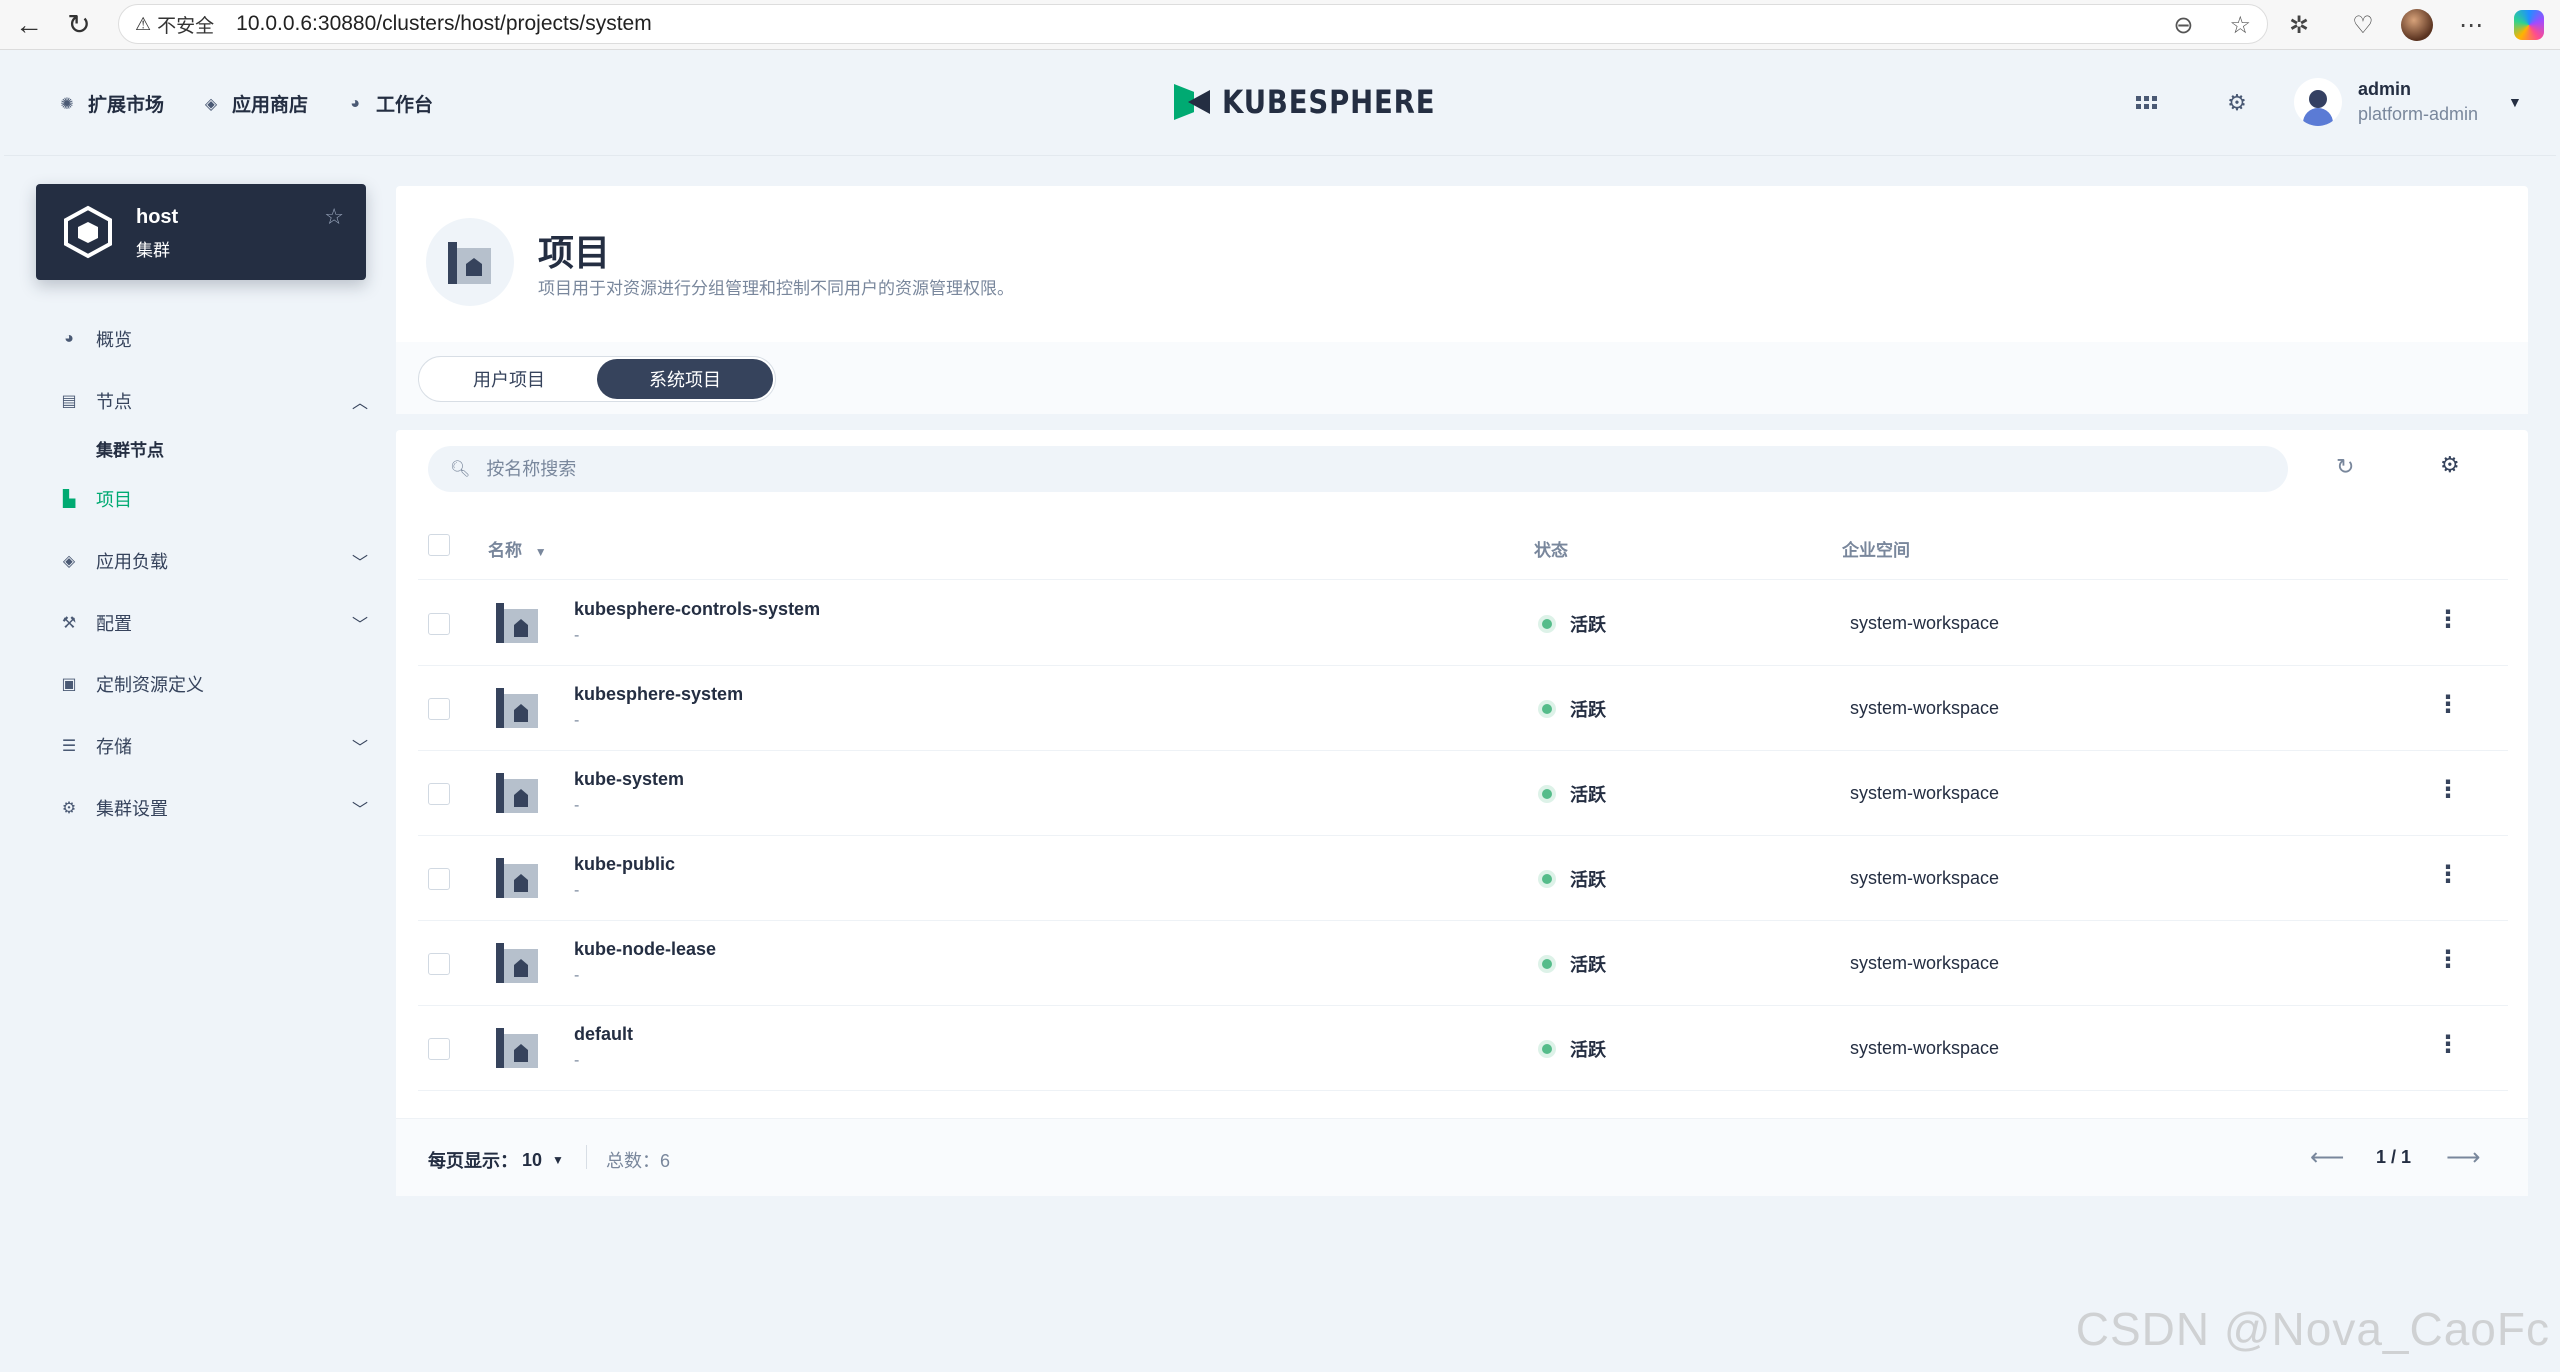 Image resolution: width=2560 pixels, height=1372 pixels. Describe the element at coordinates (470, 262) in the screenshot. I see `project-header-icon` at that location.